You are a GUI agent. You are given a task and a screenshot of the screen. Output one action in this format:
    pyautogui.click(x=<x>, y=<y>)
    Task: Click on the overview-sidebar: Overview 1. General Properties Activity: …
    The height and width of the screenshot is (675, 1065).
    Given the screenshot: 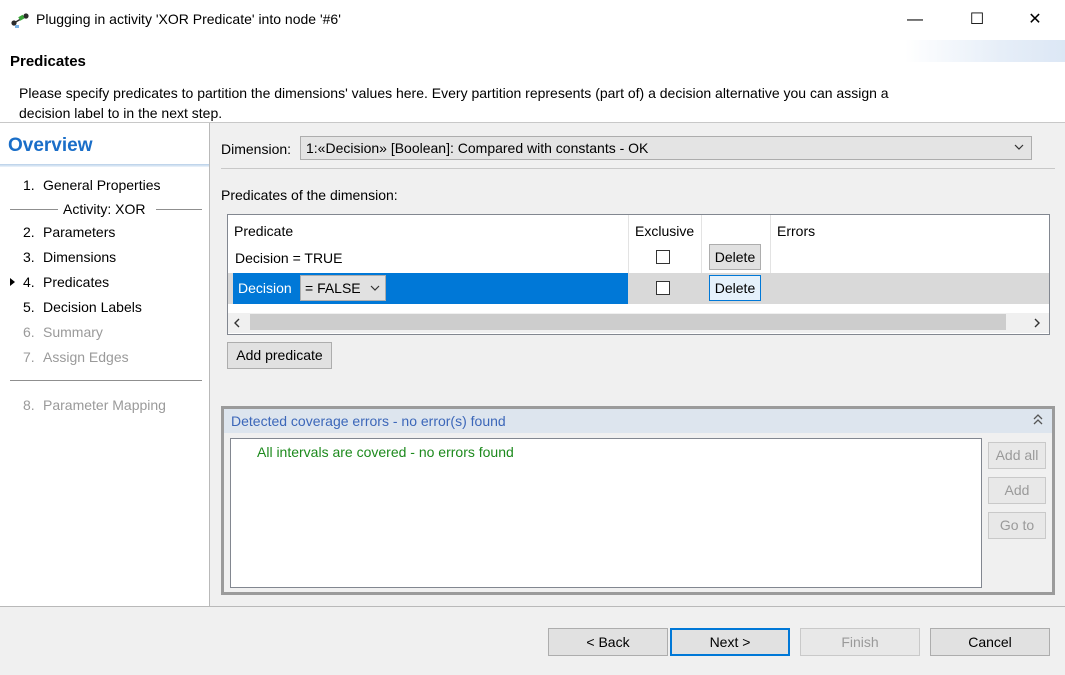 What is the action you would take?
    pyautogui.click(x=105, y=364)
    